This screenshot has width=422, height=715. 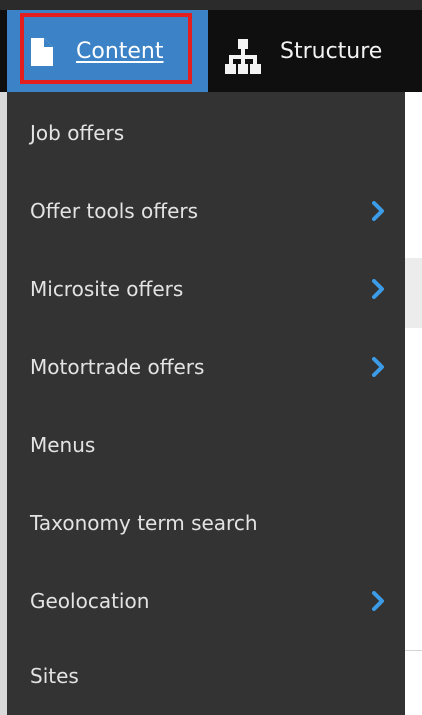 I want to click on tab-structure-label: Structure, so click(x=331, y=52).